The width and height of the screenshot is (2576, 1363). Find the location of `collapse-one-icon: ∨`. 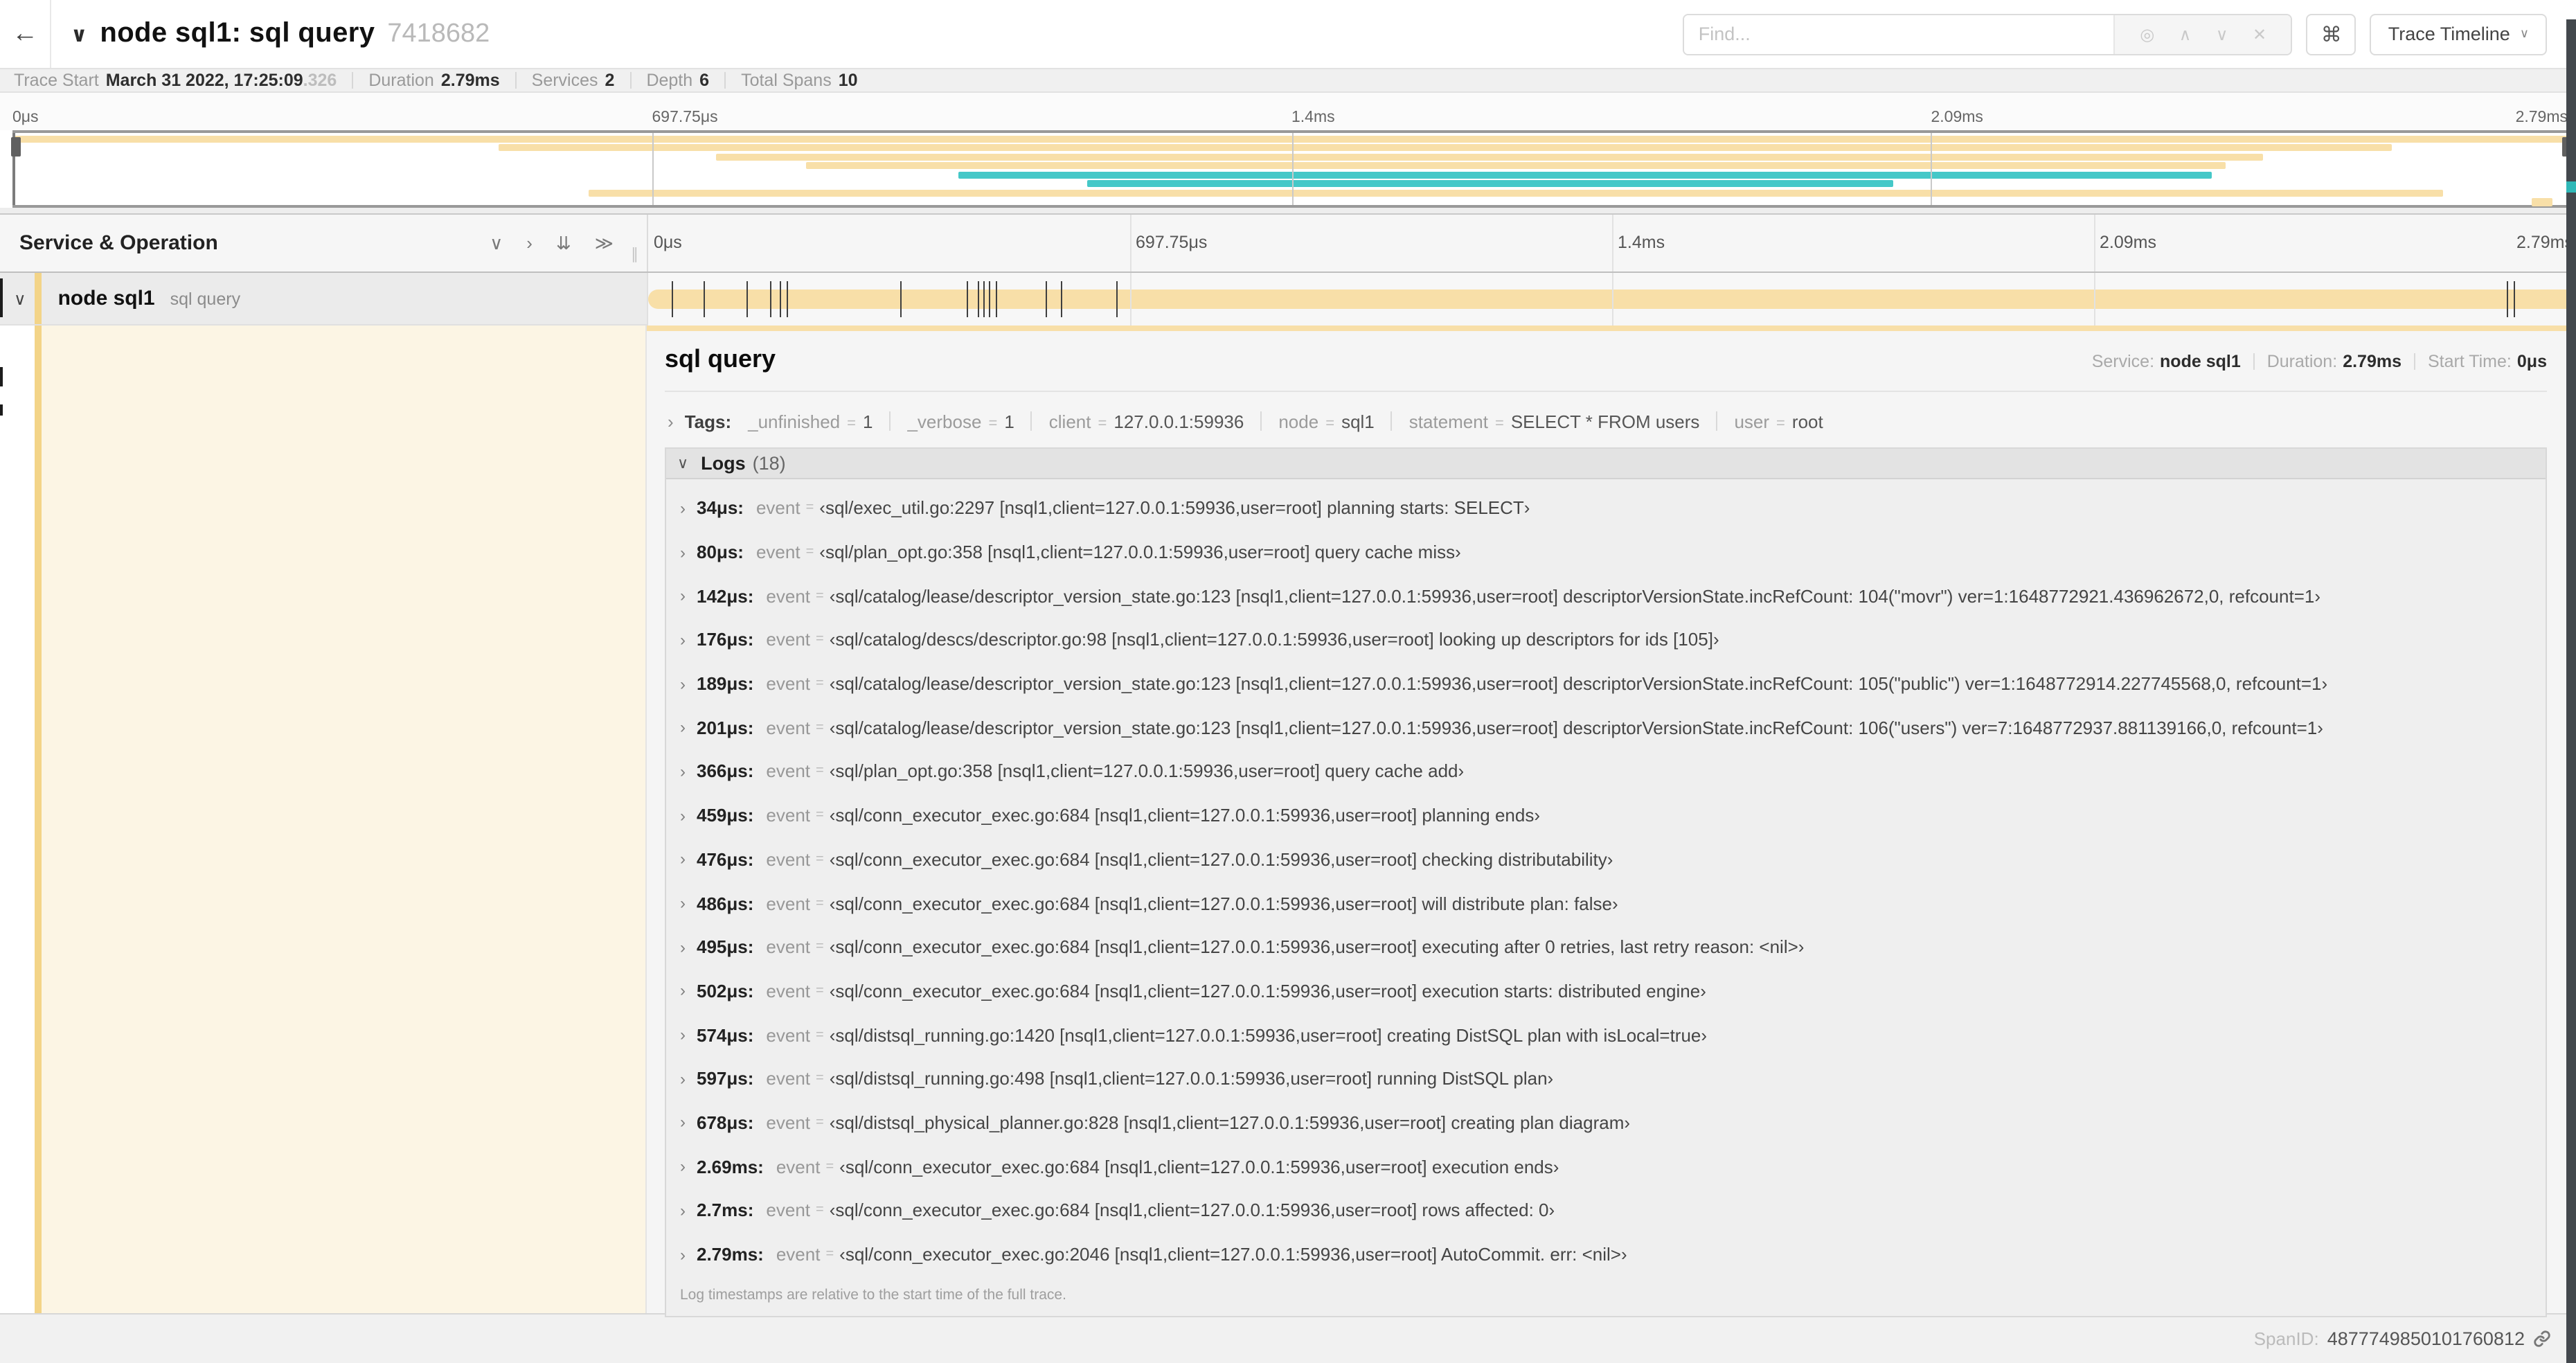

collapse-one-icon: ∨ is located at coordinates (496, 243).